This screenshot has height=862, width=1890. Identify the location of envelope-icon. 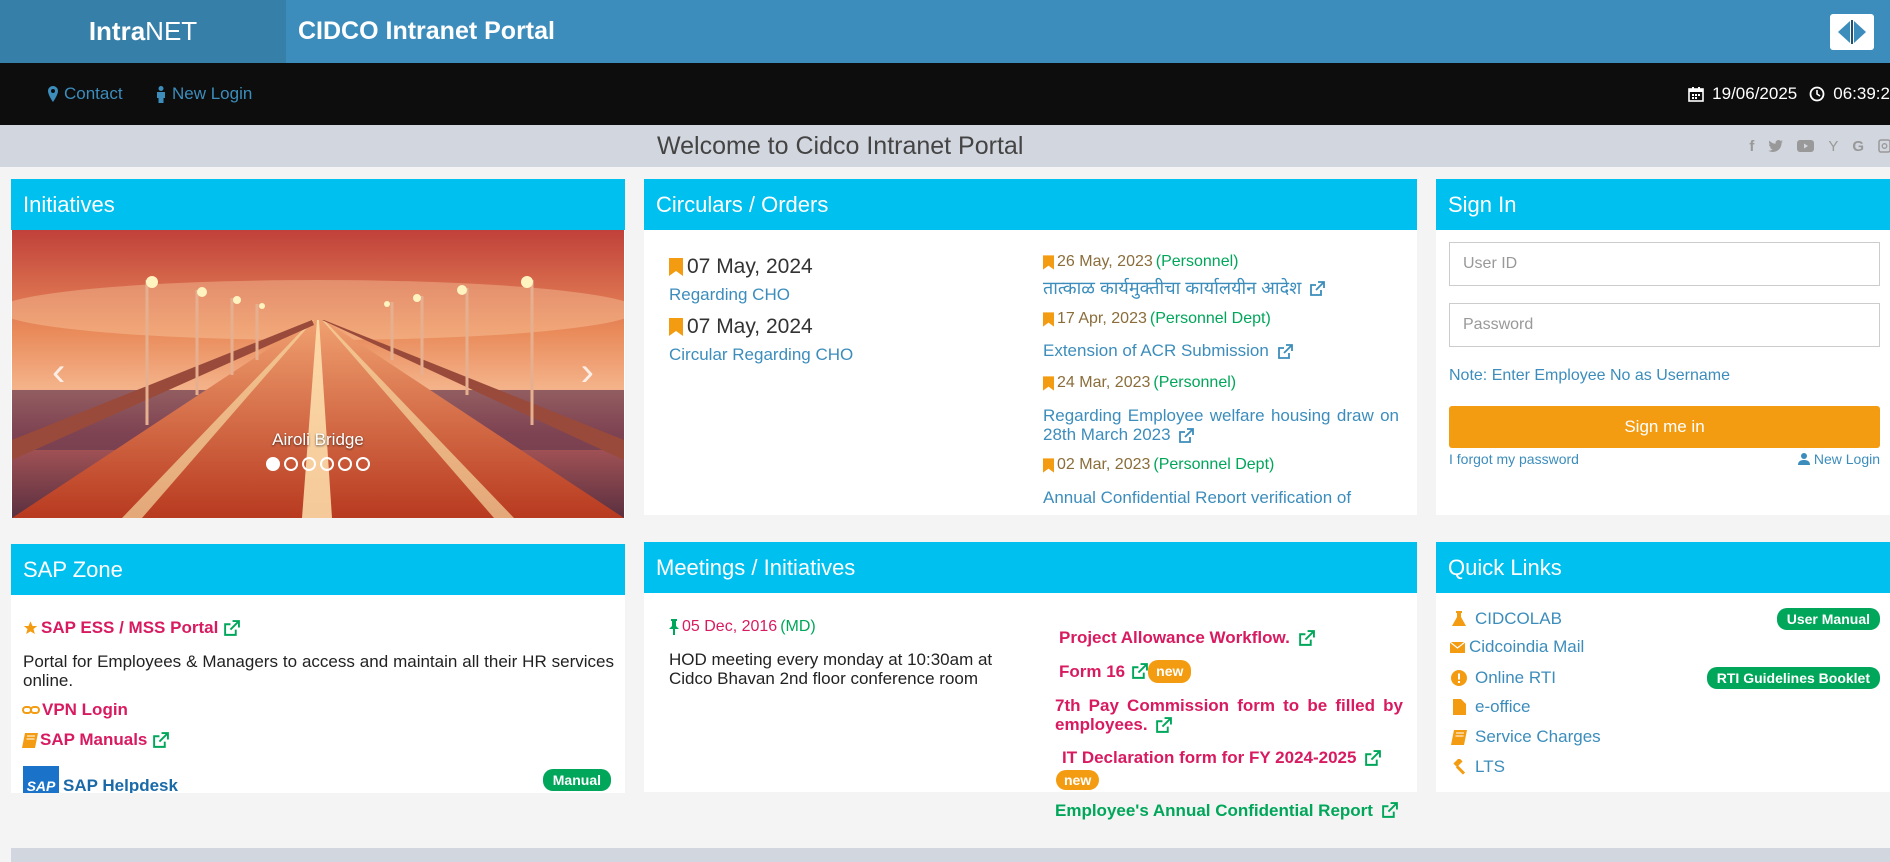
(1457, 647).